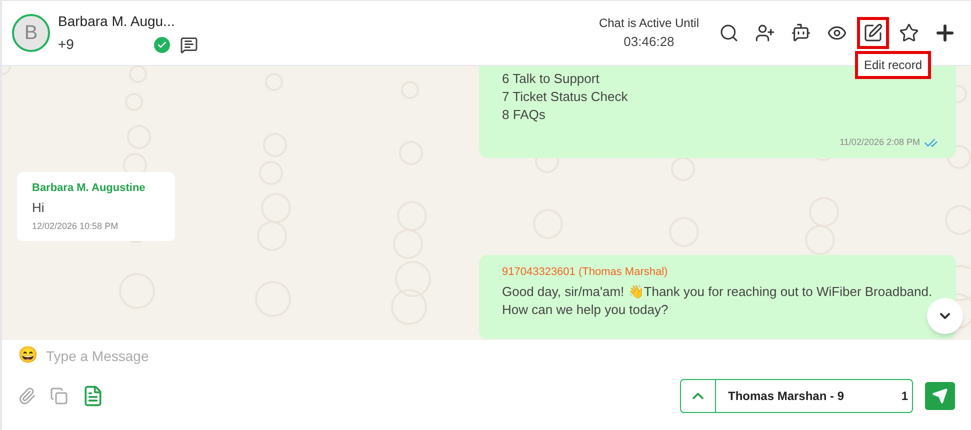 Image resolution: width=971 pixels, height=430 pixels. What do you see at coordinates (93, 396) in the screenshot?
I see `note-icon` at bounding box center [93, 396].